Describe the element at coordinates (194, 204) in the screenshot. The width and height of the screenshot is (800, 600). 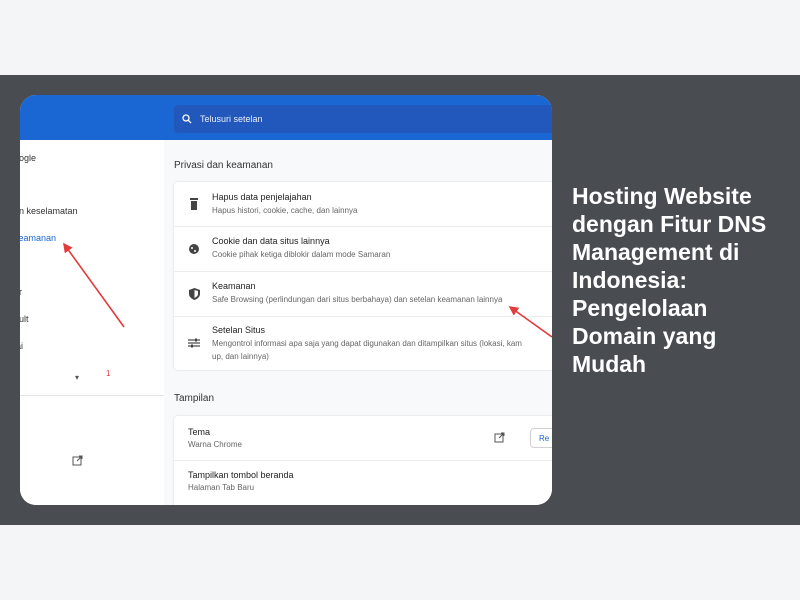
I see `trash-icon` at that location.